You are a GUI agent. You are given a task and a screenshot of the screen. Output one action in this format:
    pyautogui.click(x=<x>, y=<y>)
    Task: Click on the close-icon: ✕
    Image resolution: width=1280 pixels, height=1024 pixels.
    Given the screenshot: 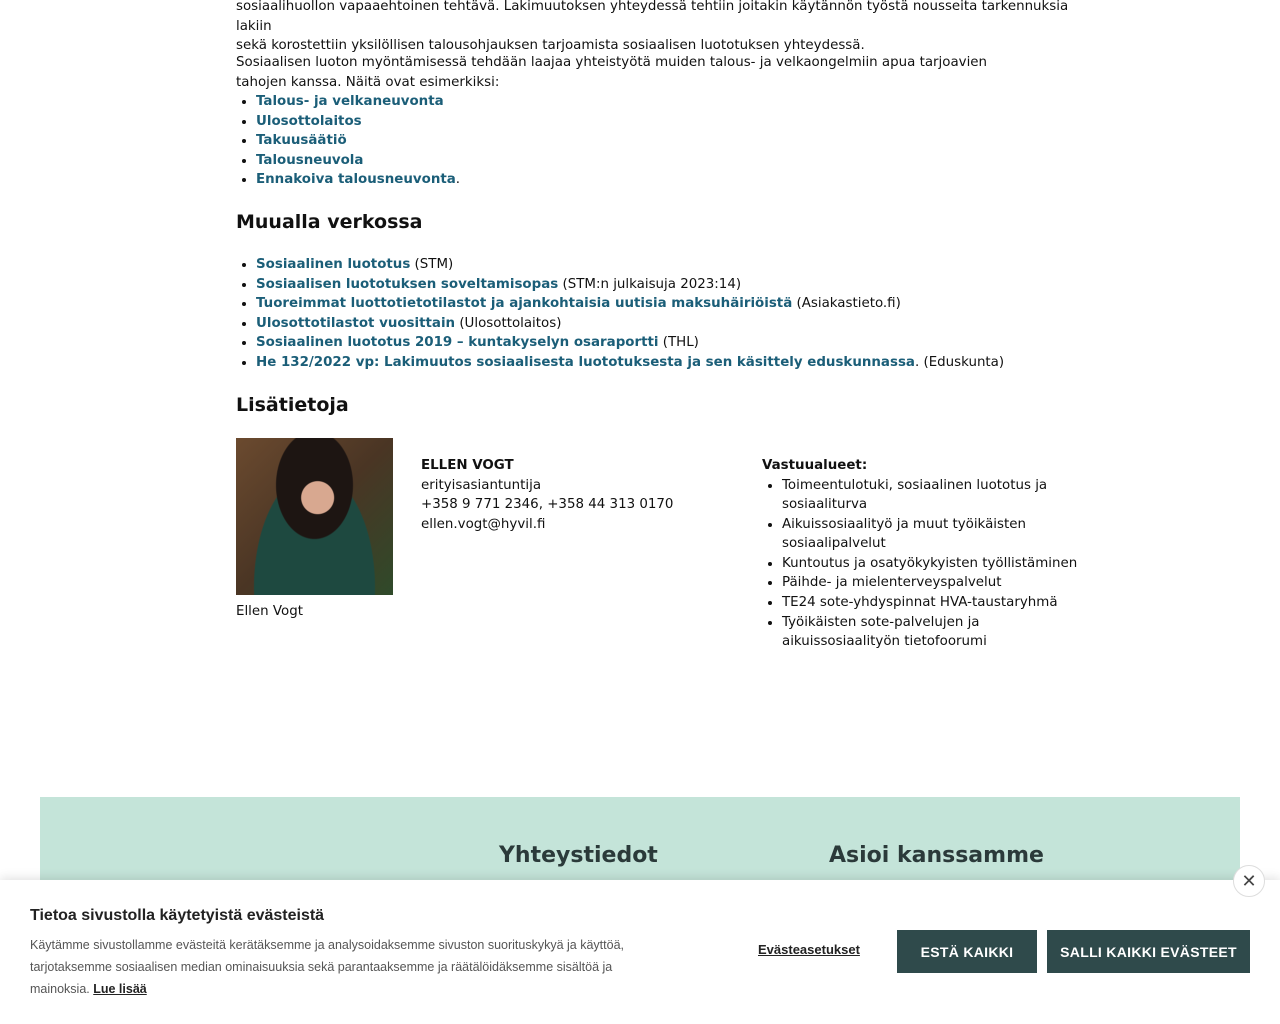 What is the action you would take?
    pyautogui.click(x=1249, y=881)
    